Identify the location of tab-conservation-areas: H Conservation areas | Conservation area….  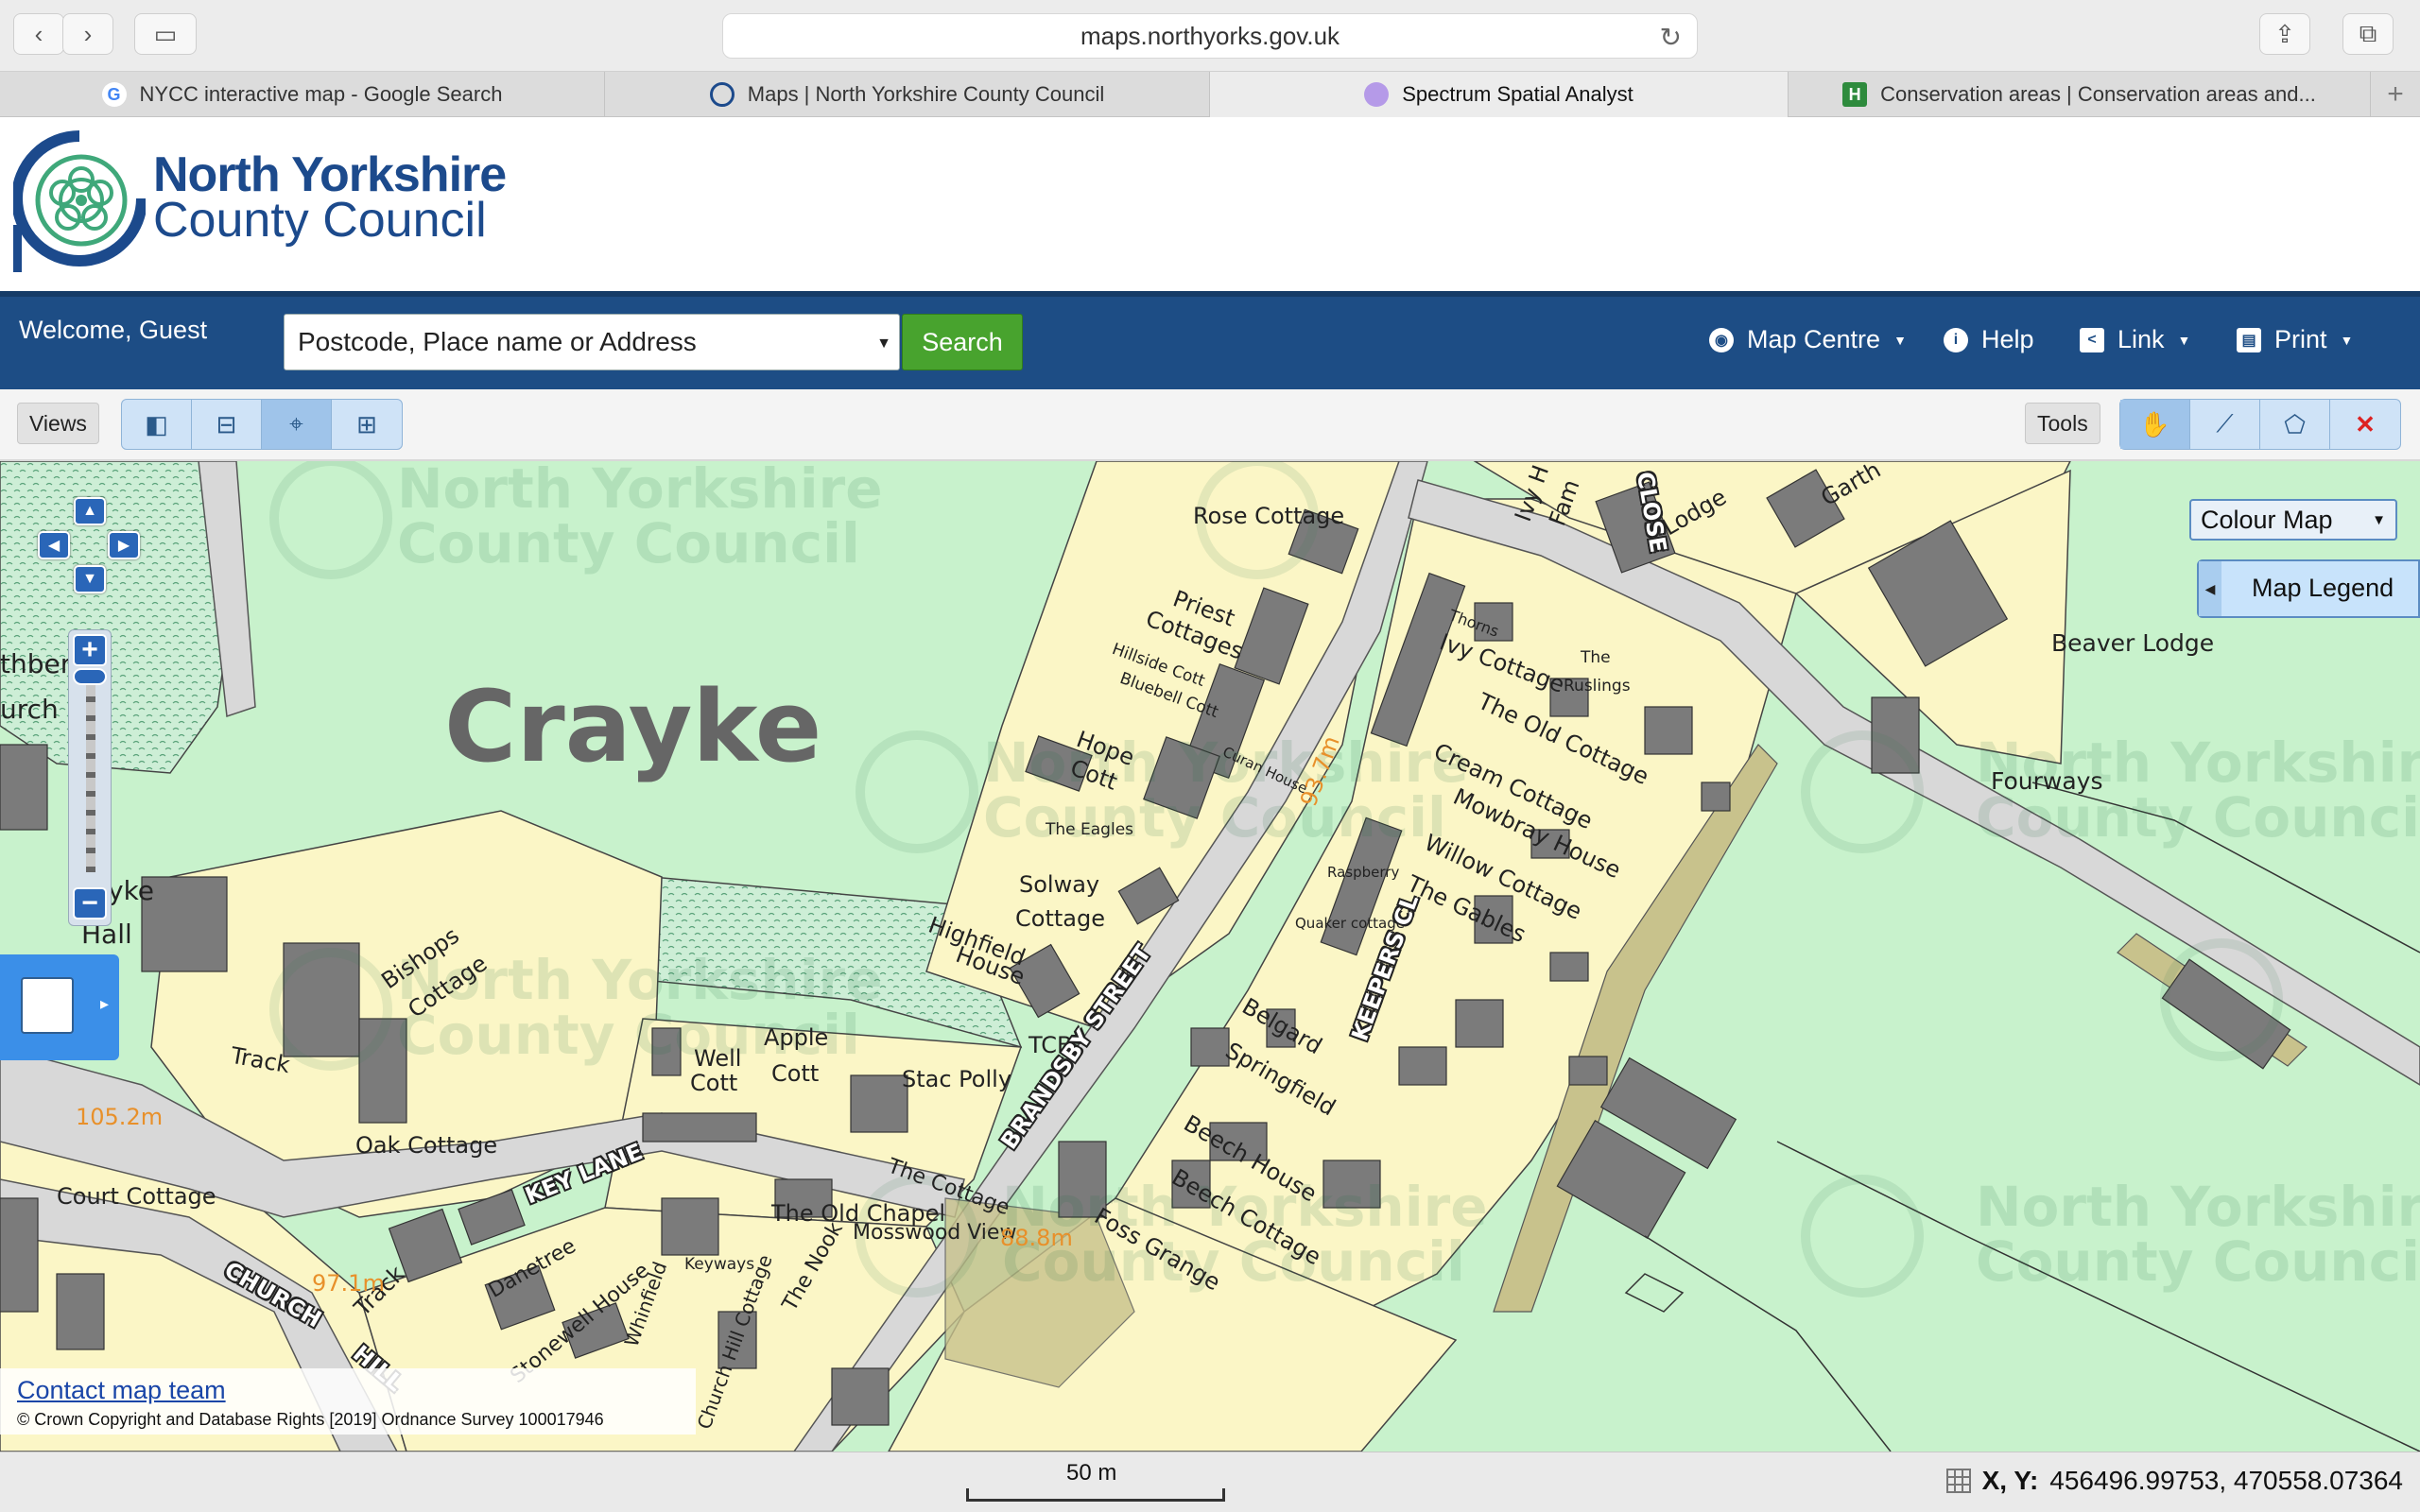
(2080, 94).